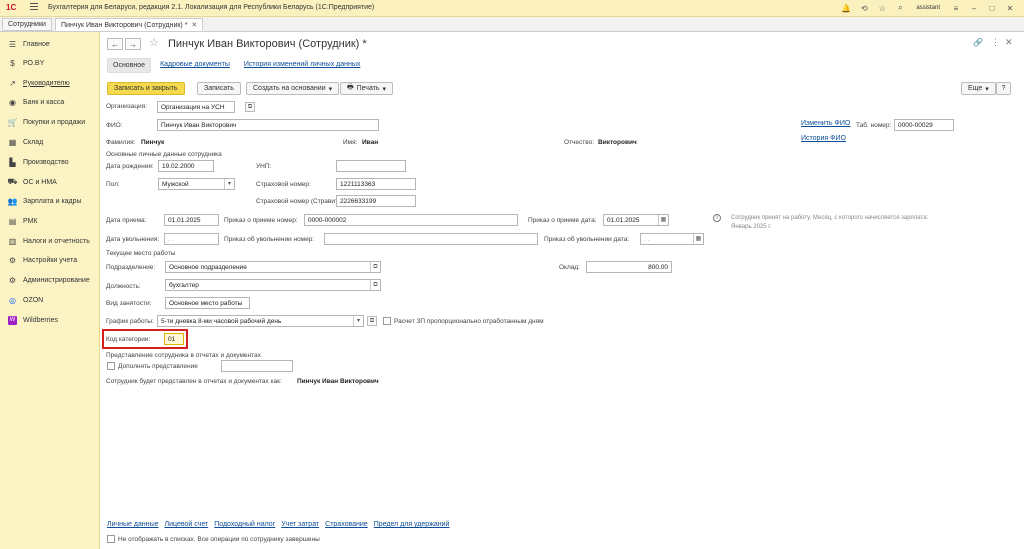  I want to click on history-icon: ⟲, so click(864, 8).